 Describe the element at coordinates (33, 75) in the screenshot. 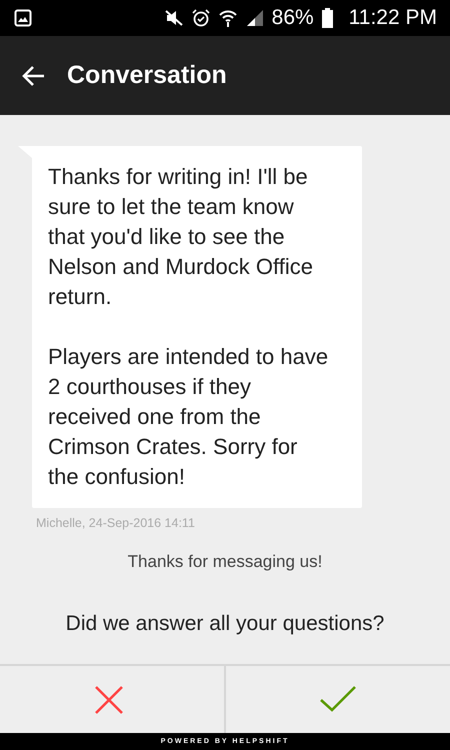

I see `back-button` at that location.